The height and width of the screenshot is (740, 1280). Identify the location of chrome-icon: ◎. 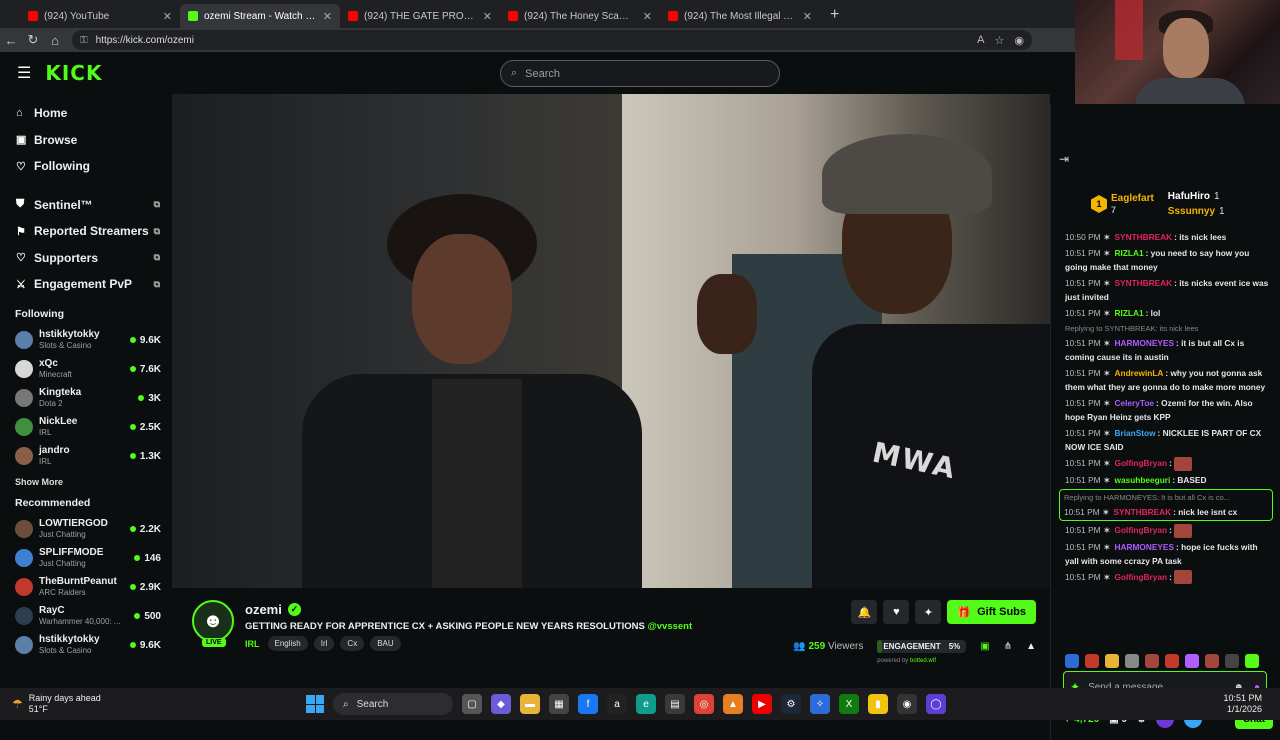
(704, 704).